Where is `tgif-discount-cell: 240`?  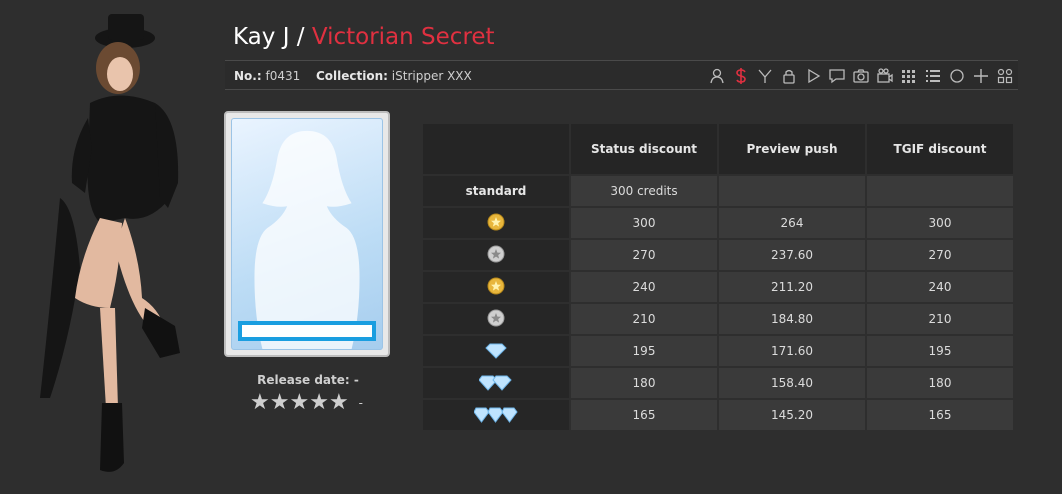
tgif-discount-cell: 240 is located at coordinates (940, 287).